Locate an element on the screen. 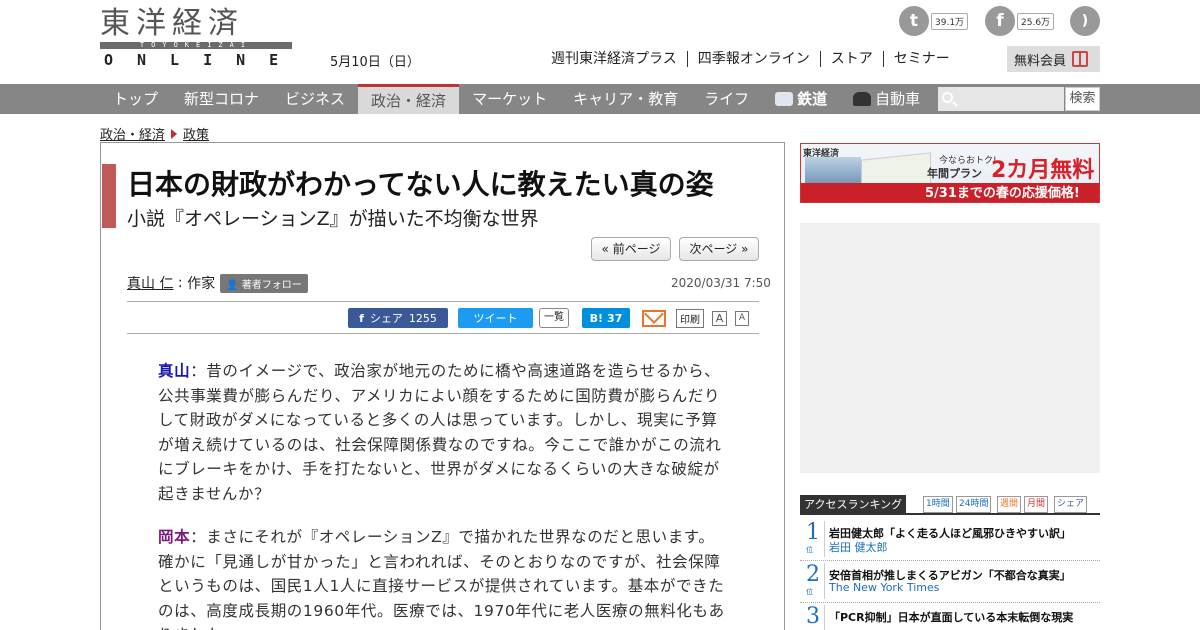 The width and height of the screenshot is (1200, 630). ranking-tab-1h: 1時間 is located at coordinates (938, 504).